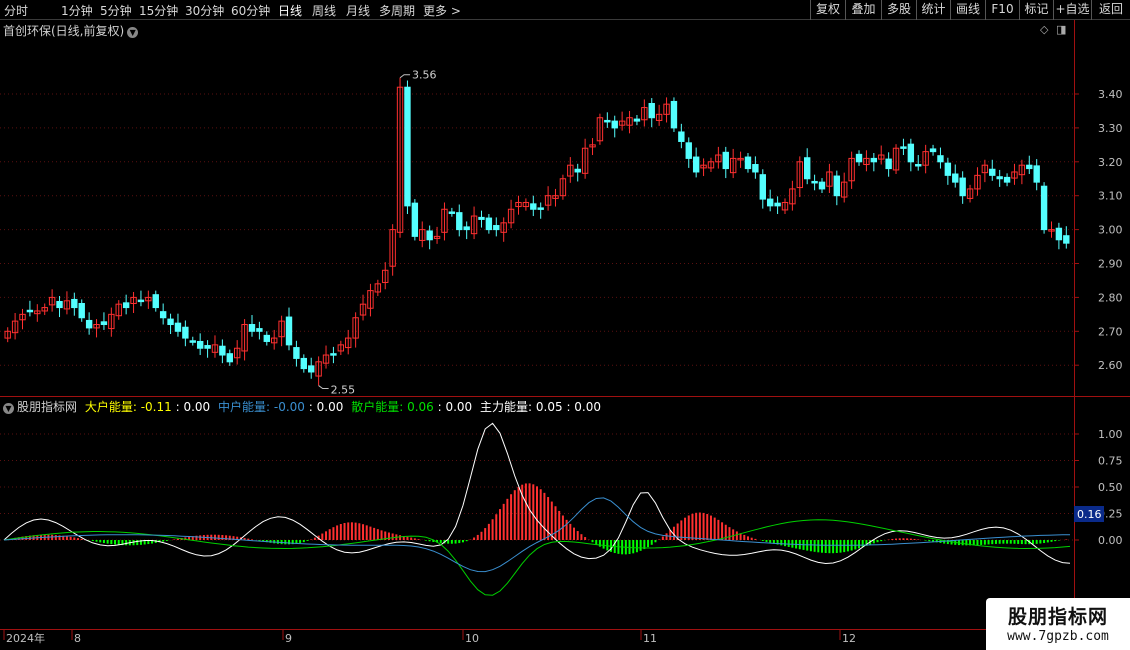 The width and height of the screenshot is (1130, 650). What do you see at coordinates (1110, 162) in the screenshot?
I see `price-axis-label: 3.20` at bounding box center [1110, 162].